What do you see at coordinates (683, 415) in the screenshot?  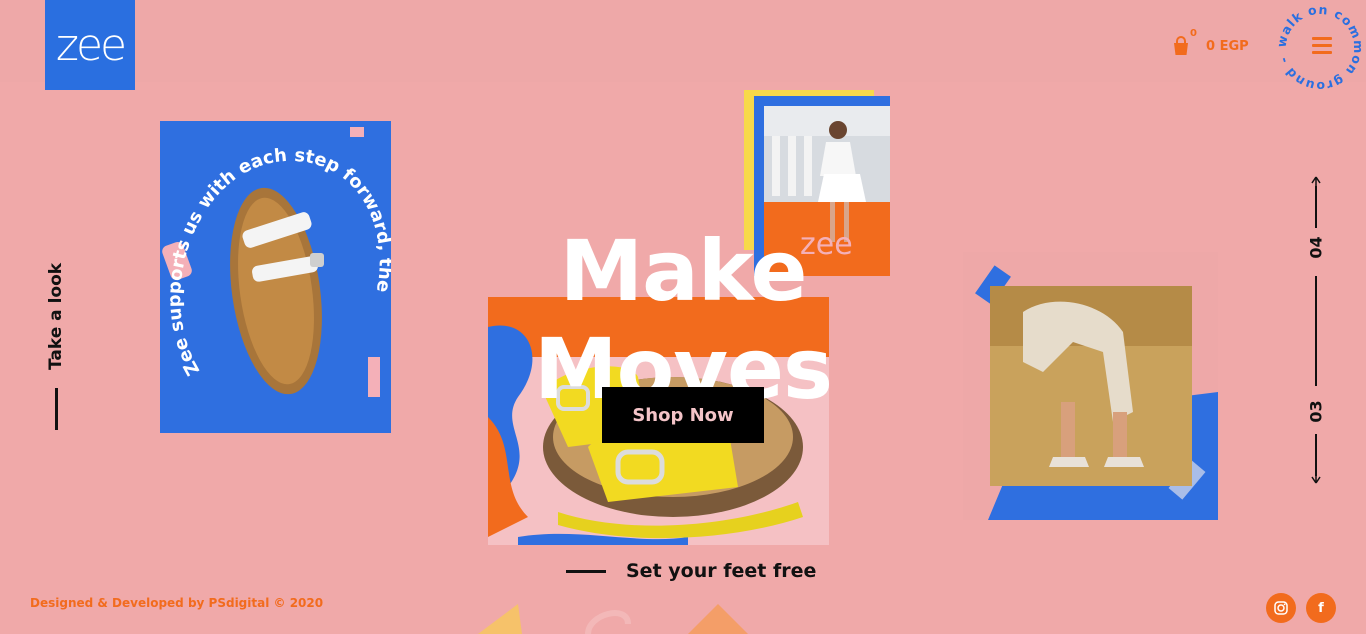 I see `shop-now-button: Shop Now` at bounding box center [683, 415].